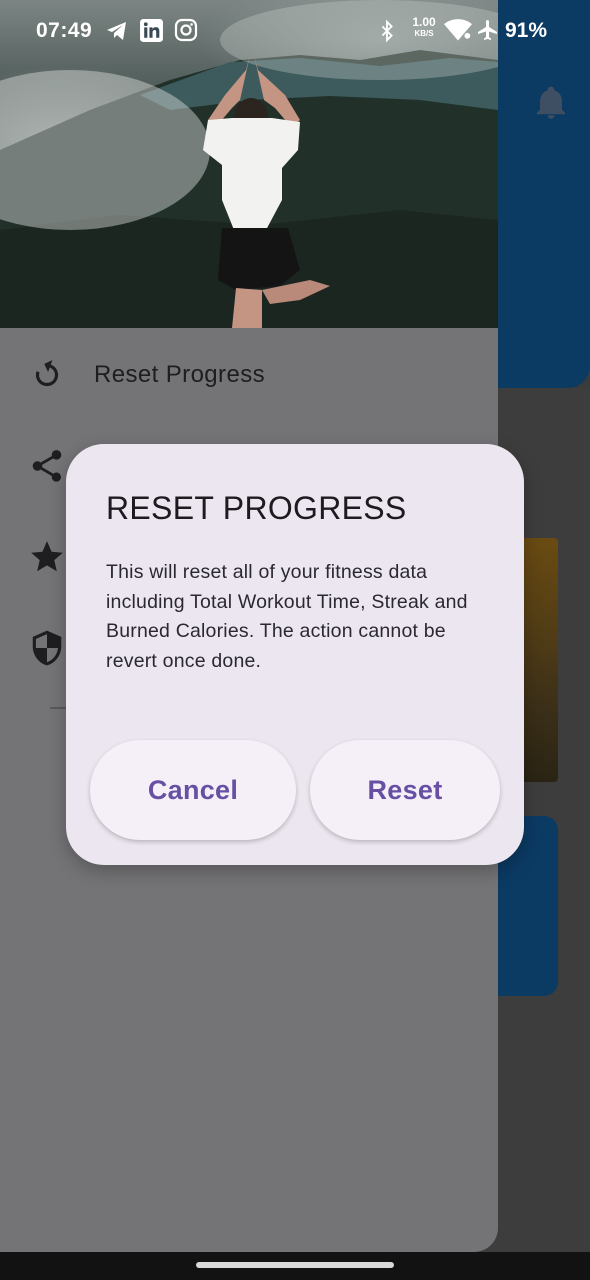 The image size is (590, 1280). What do you see at coordinates (151, 30) in the screenshot?
I see `linkedin-icon` at bounding box center [151, 30].